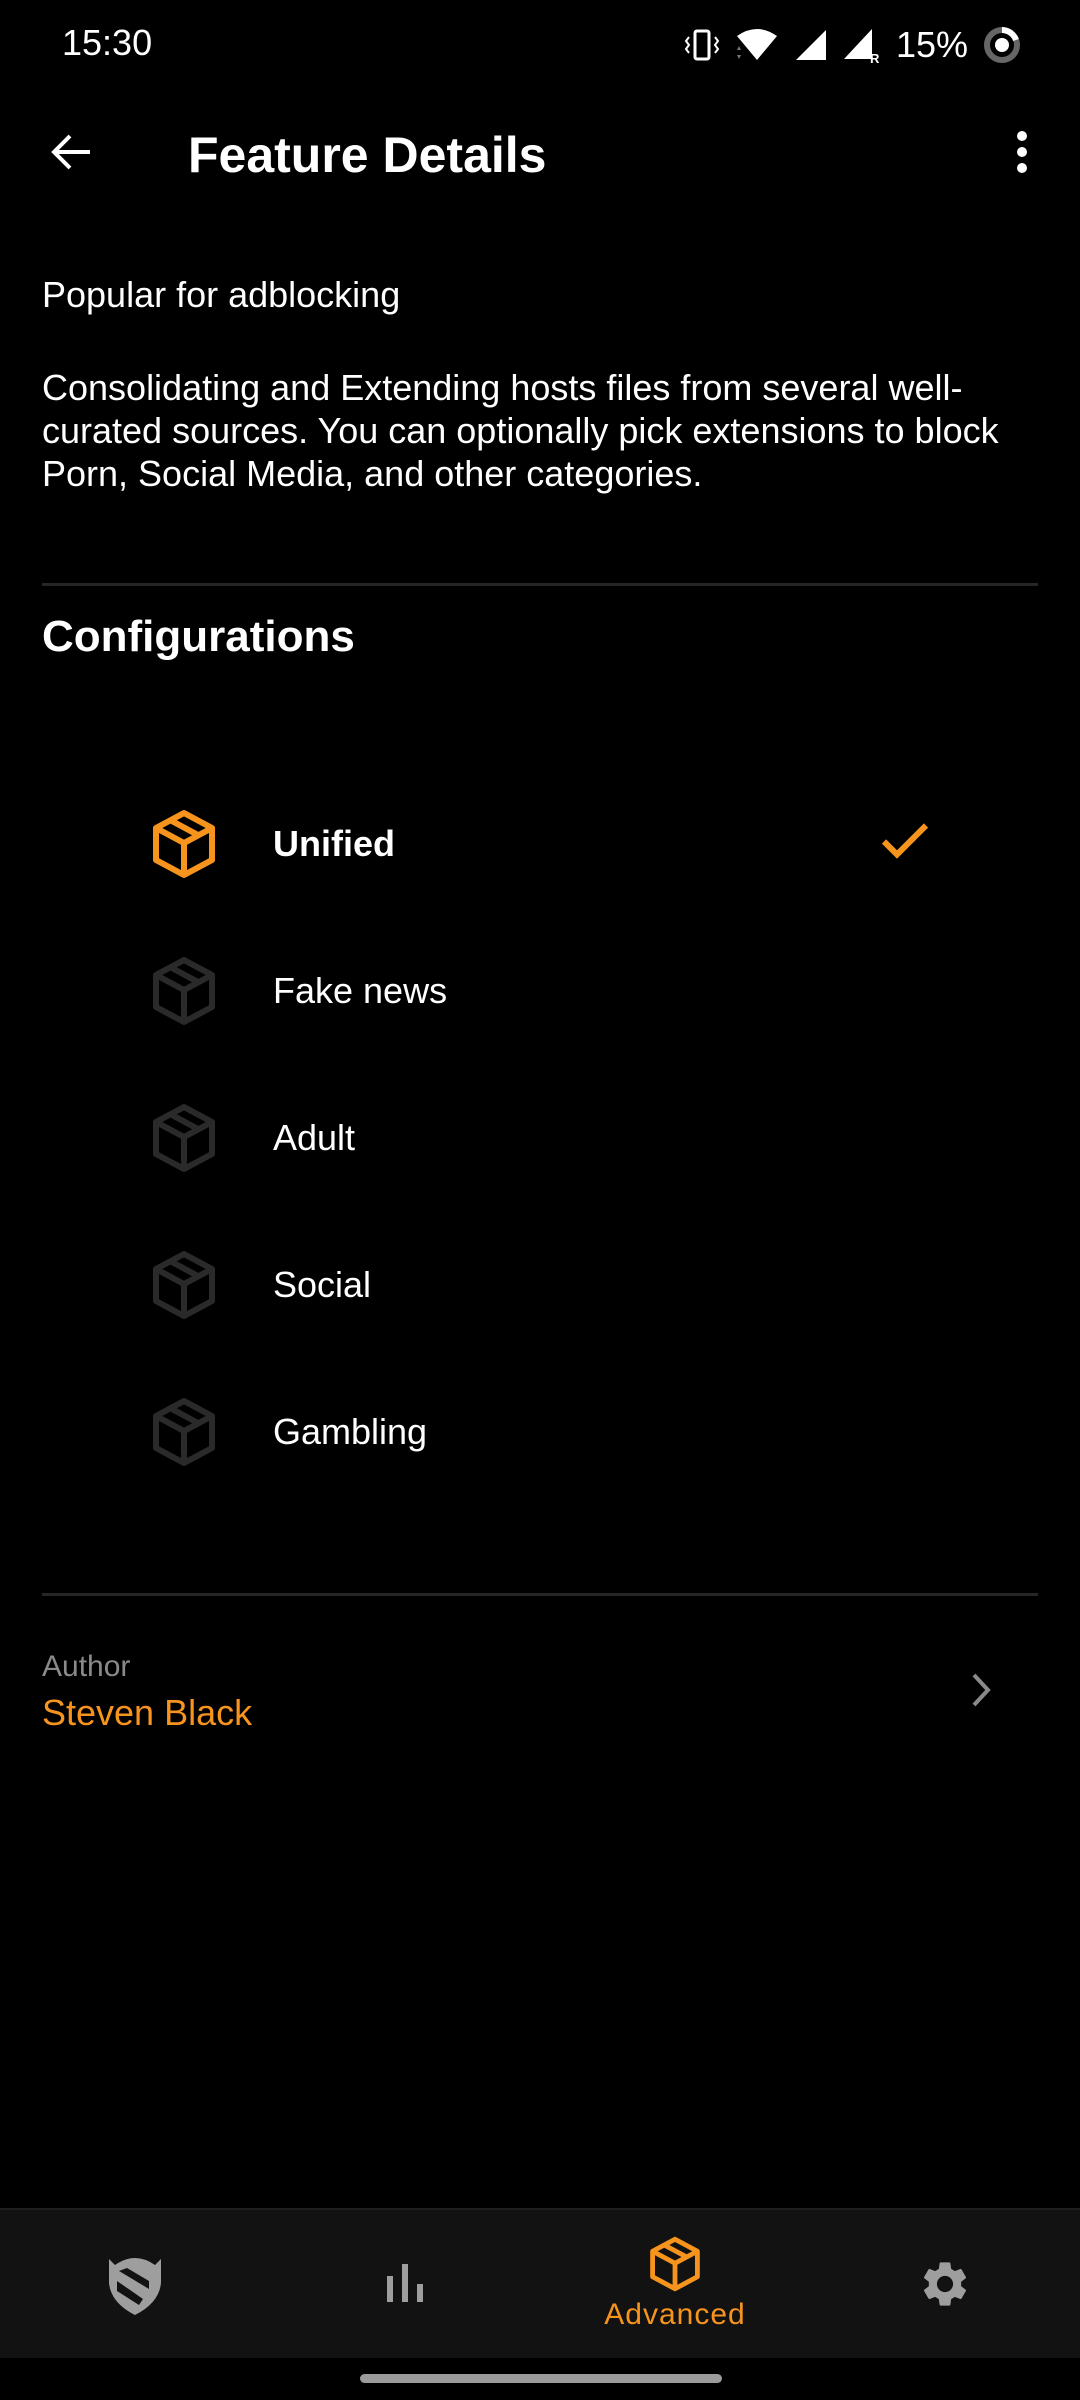  I want to click on gear-icon, so click(945, 2284).